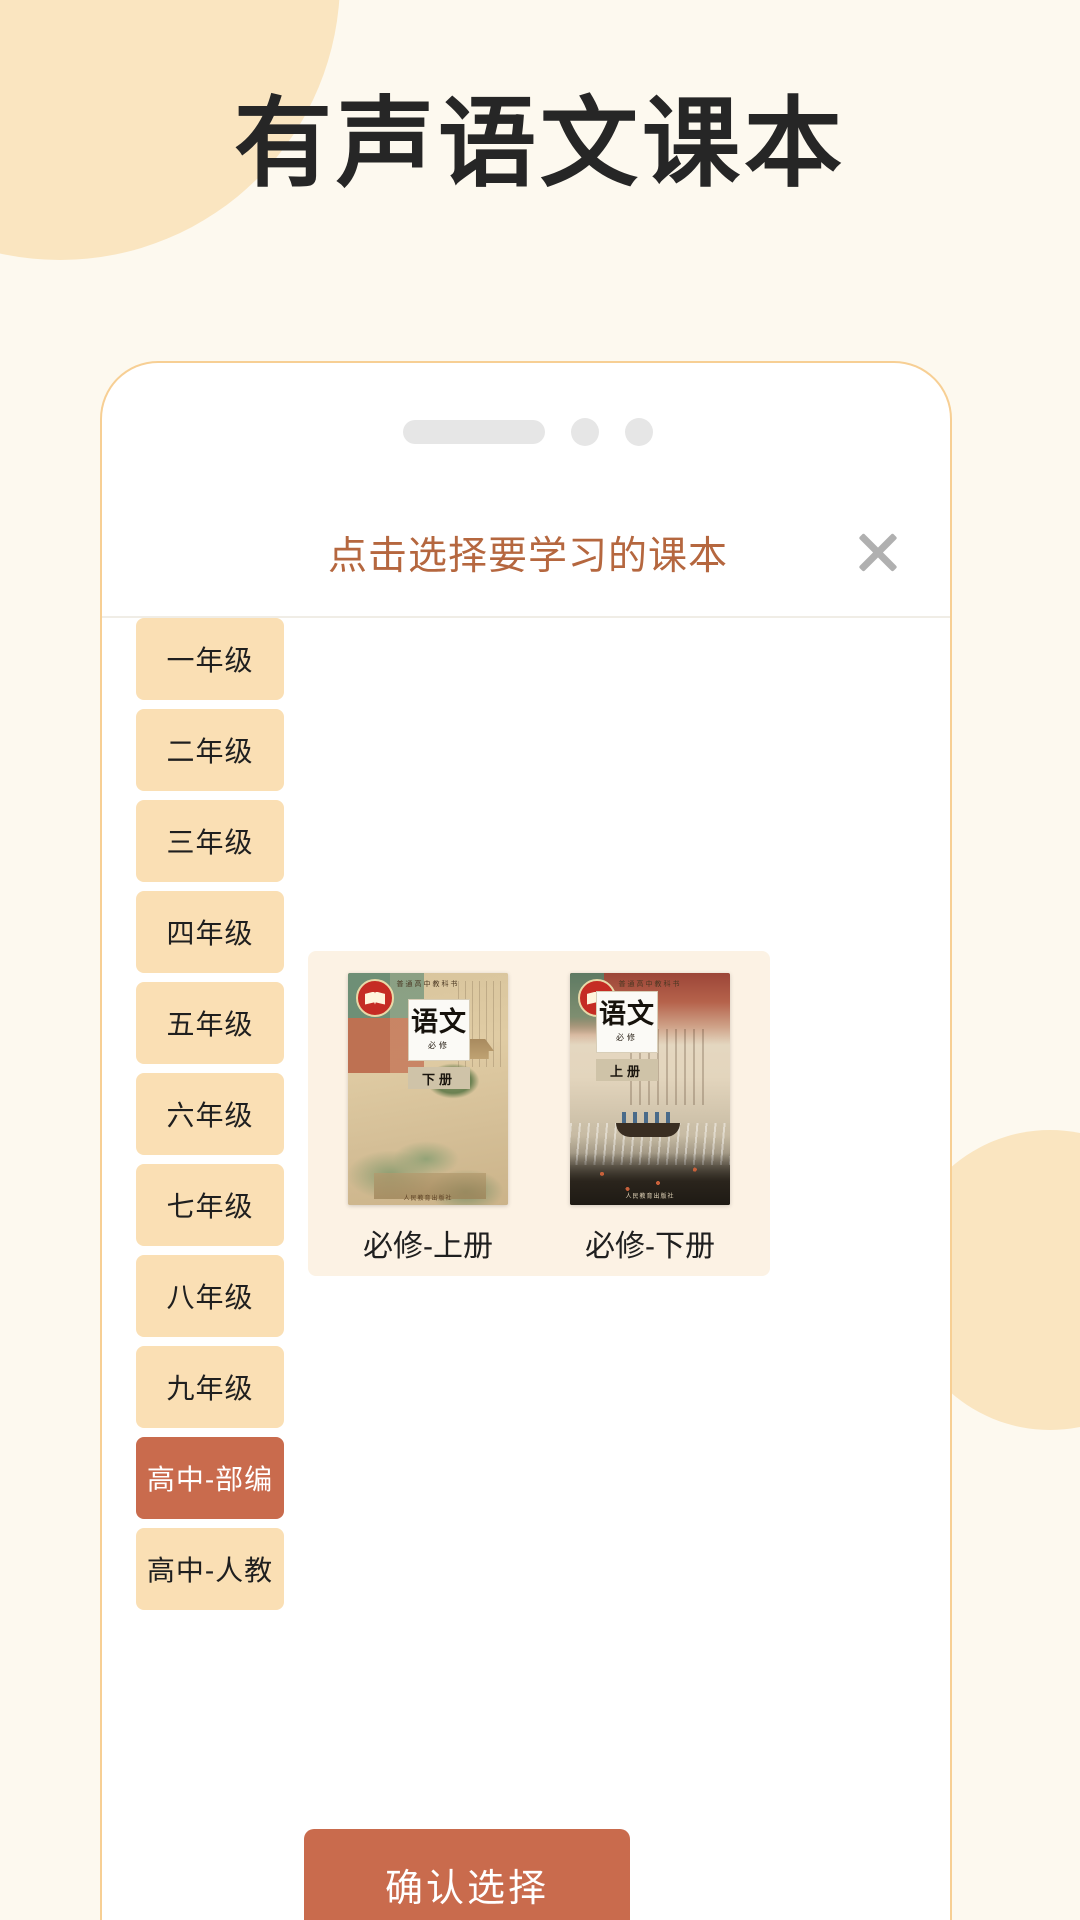 Image resolution: width=1080 pixels, height=1920 pixels. I want to click on cover-title-plate-1: 语文 必修, so click(439, 1030).